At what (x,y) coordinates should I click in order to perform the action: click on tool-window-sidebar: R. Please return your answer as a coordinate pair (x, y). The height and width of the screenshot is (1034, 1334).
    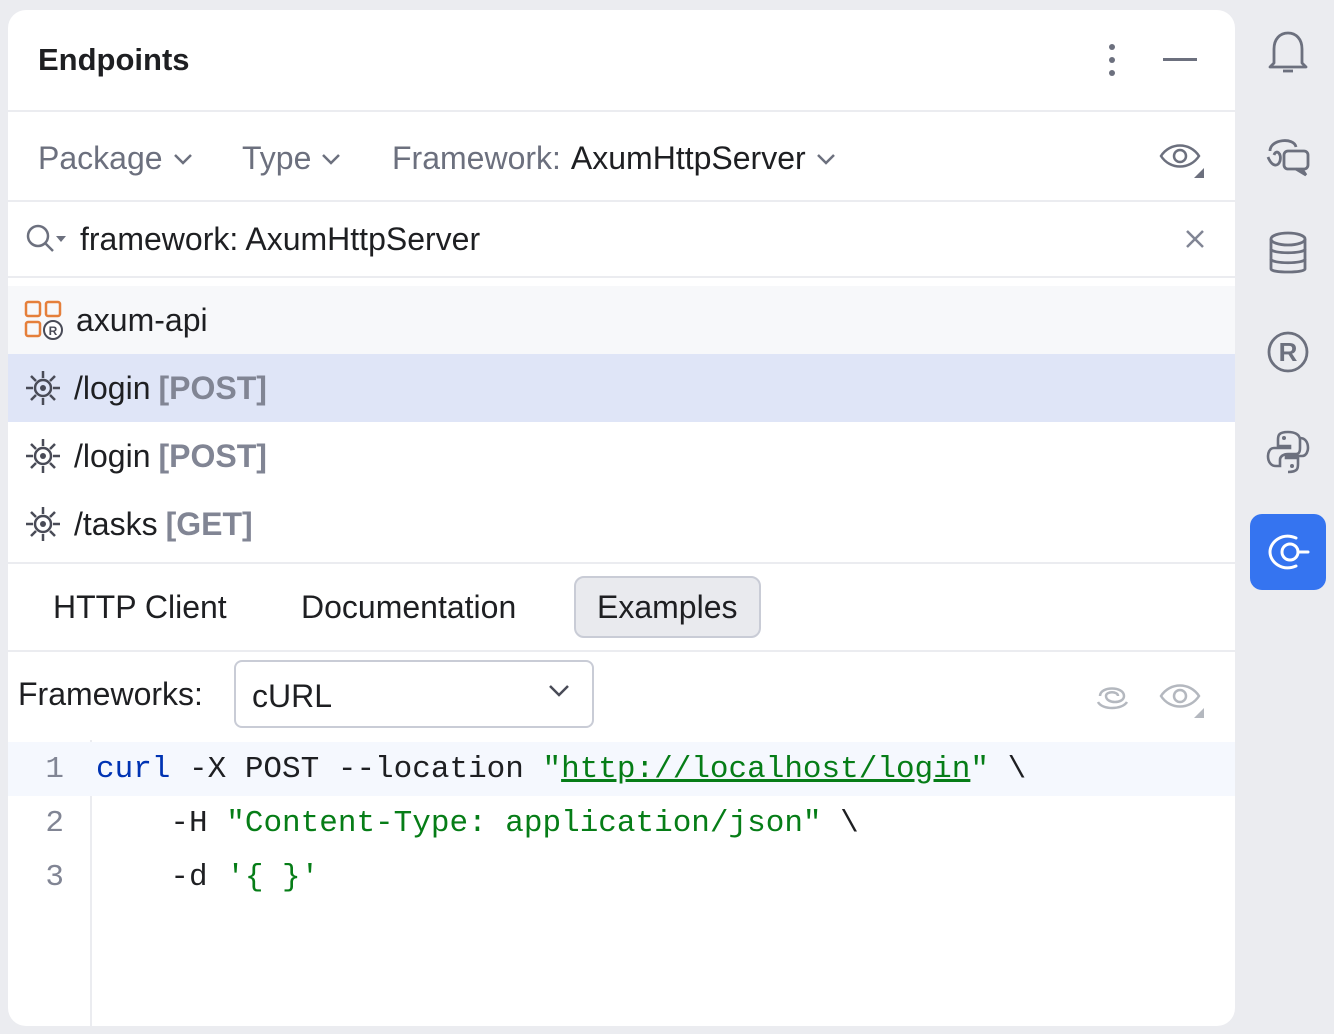
    Looking at the image, I should click on (1287, 517).